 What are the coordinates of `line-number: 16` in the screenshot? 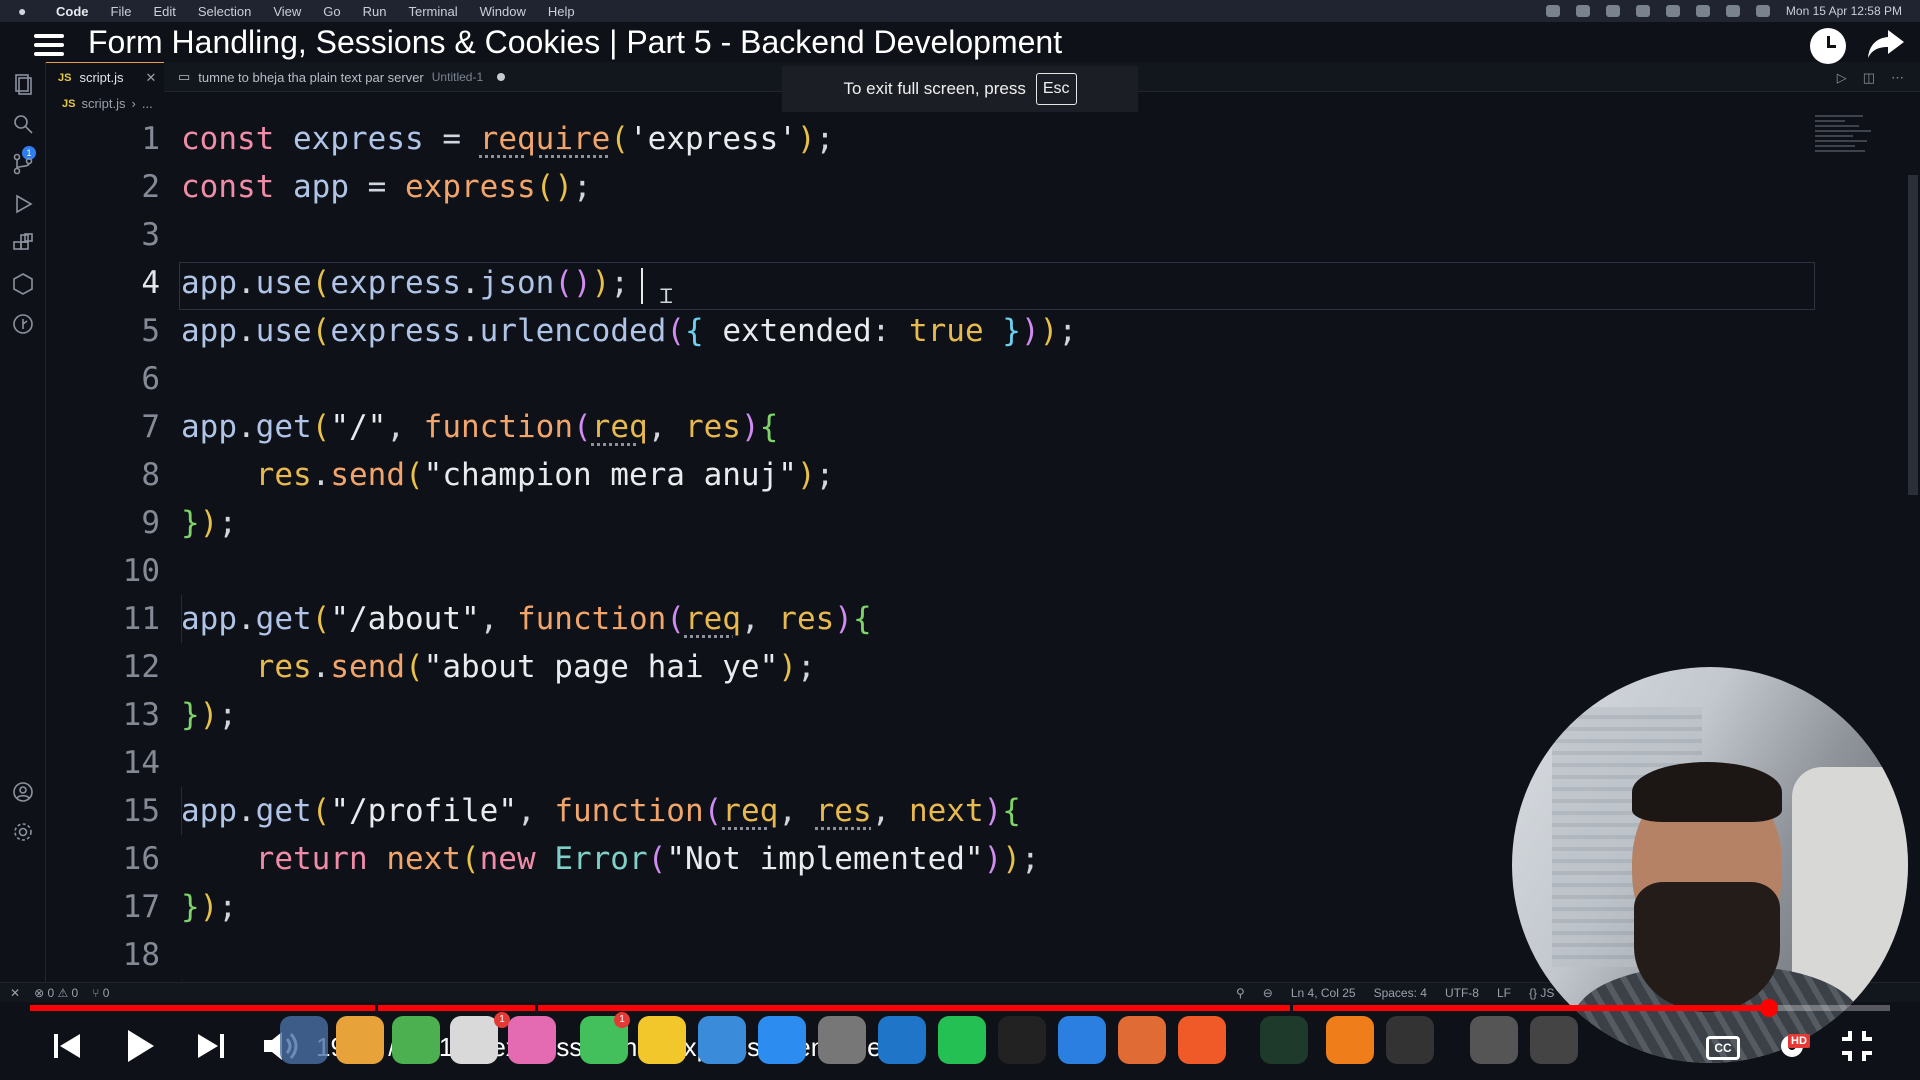 It's located at (115, 859).